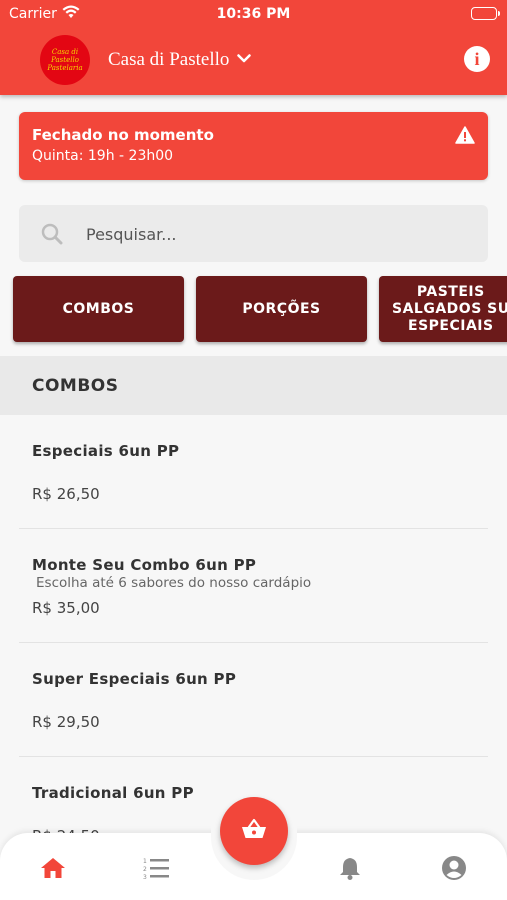  I want to click on status-time: 10:36 PM, so click(253, 14).